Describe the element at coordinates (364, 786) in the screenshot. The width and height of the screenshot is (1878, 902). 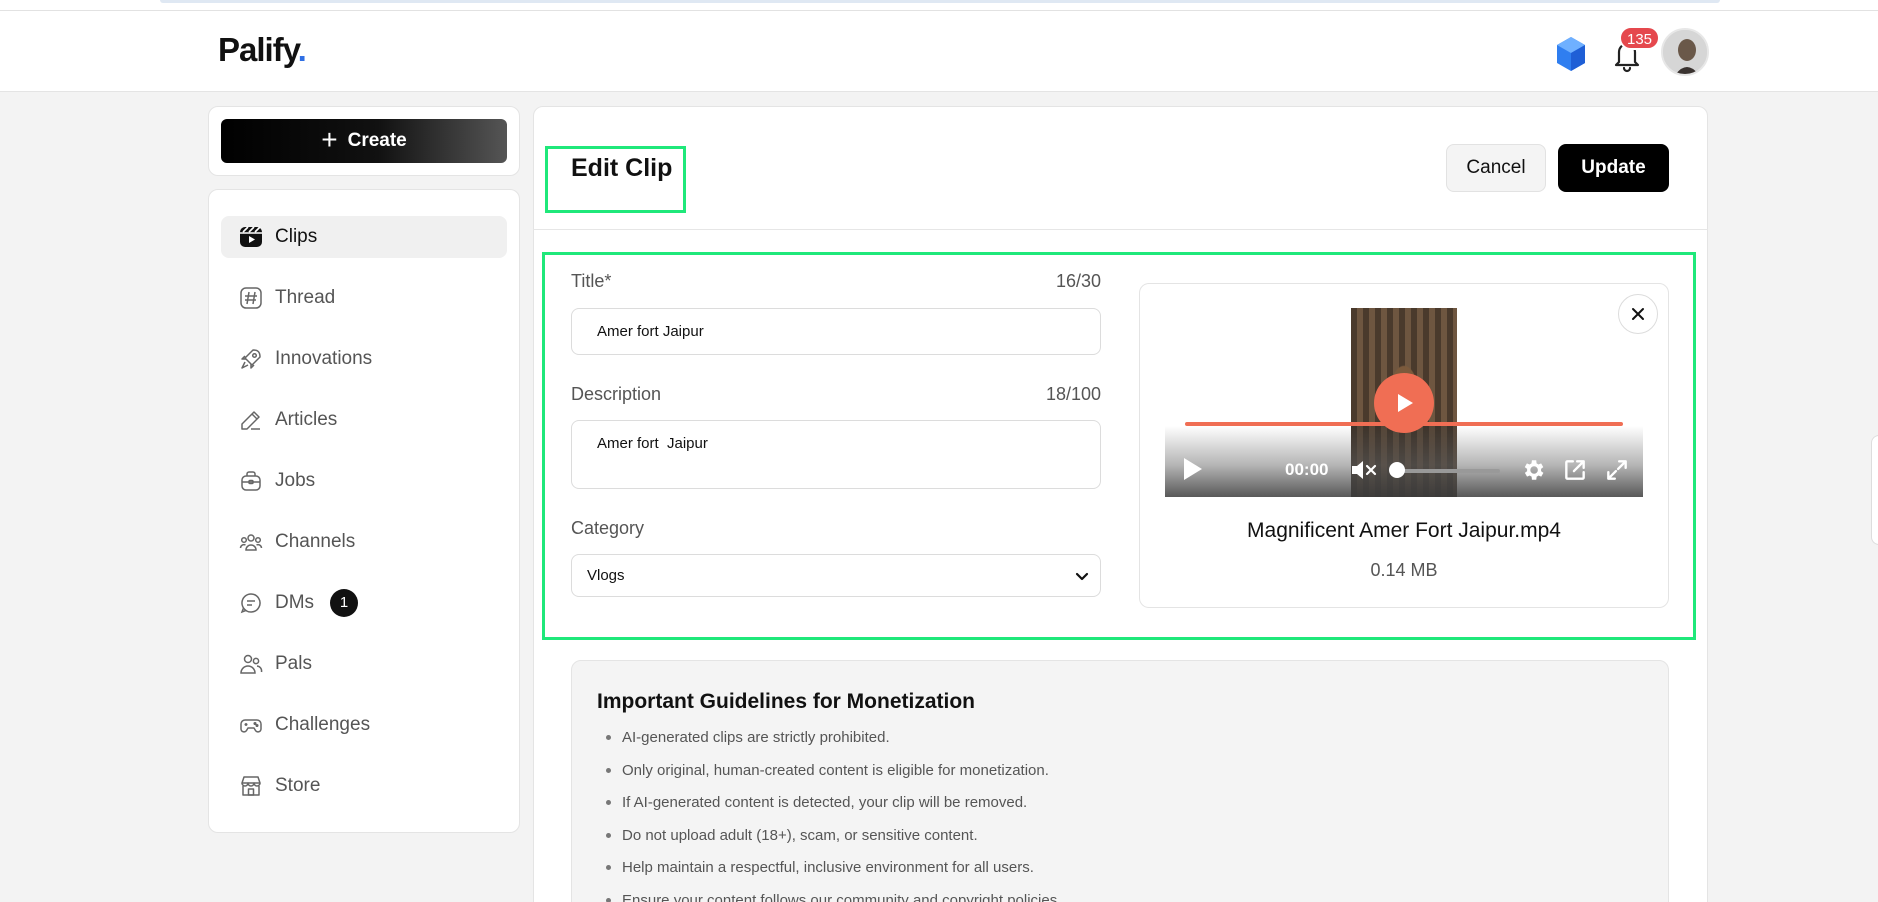
I see `sidebar-item-store: Store` at that location.